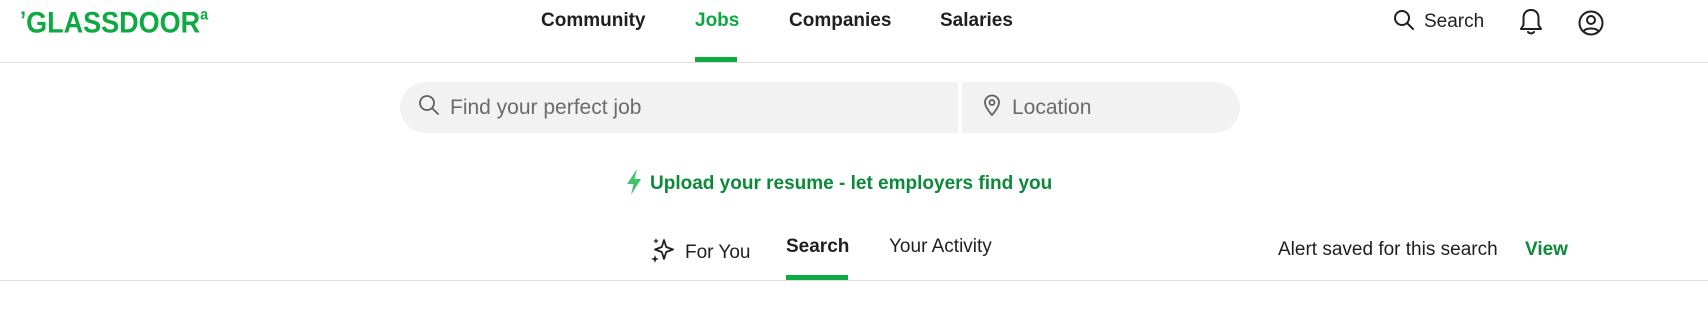 The width and height of the screenshot is (1708, 312). What do you see at coordinates (1531, 24) in the screenshot?
I see `bell-icon` at bounding box center [1531, 24].